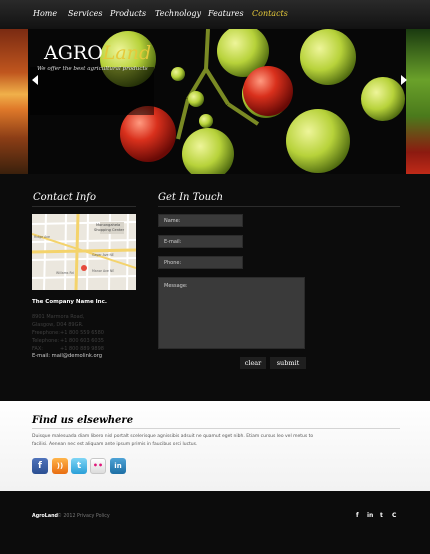  I want to click on submit-button: submit, so click(288, 363).